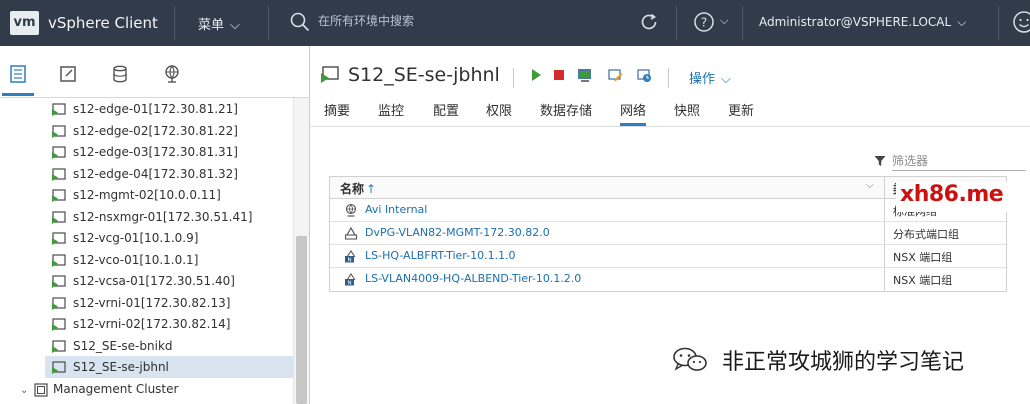  What do you see at coordinates (687, 113) in the screenshot?
I see `tab-snapshots: 快照` at bounding box center [687, 113].